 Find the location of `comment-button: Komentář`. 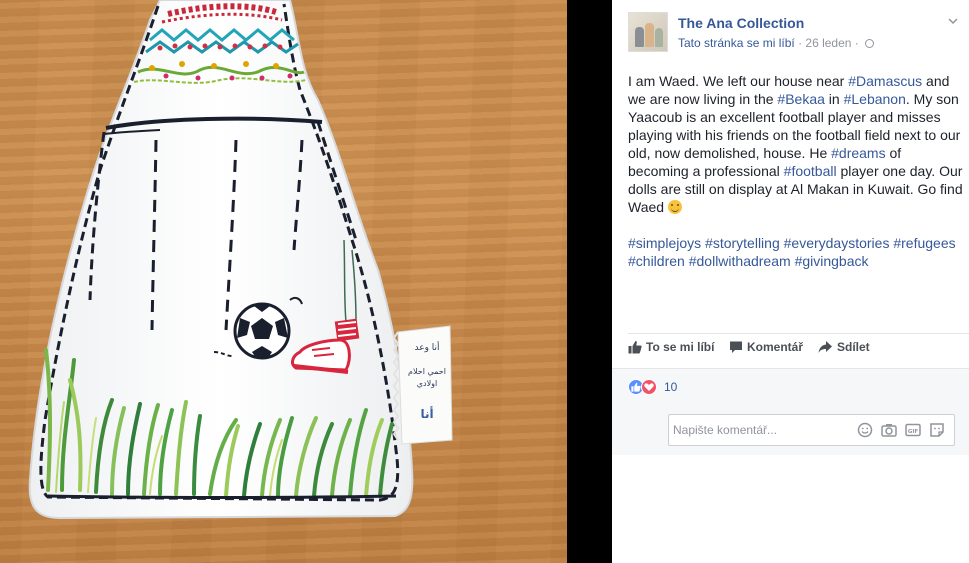

comment-button: Komentář is located at coordinates (766, 347).